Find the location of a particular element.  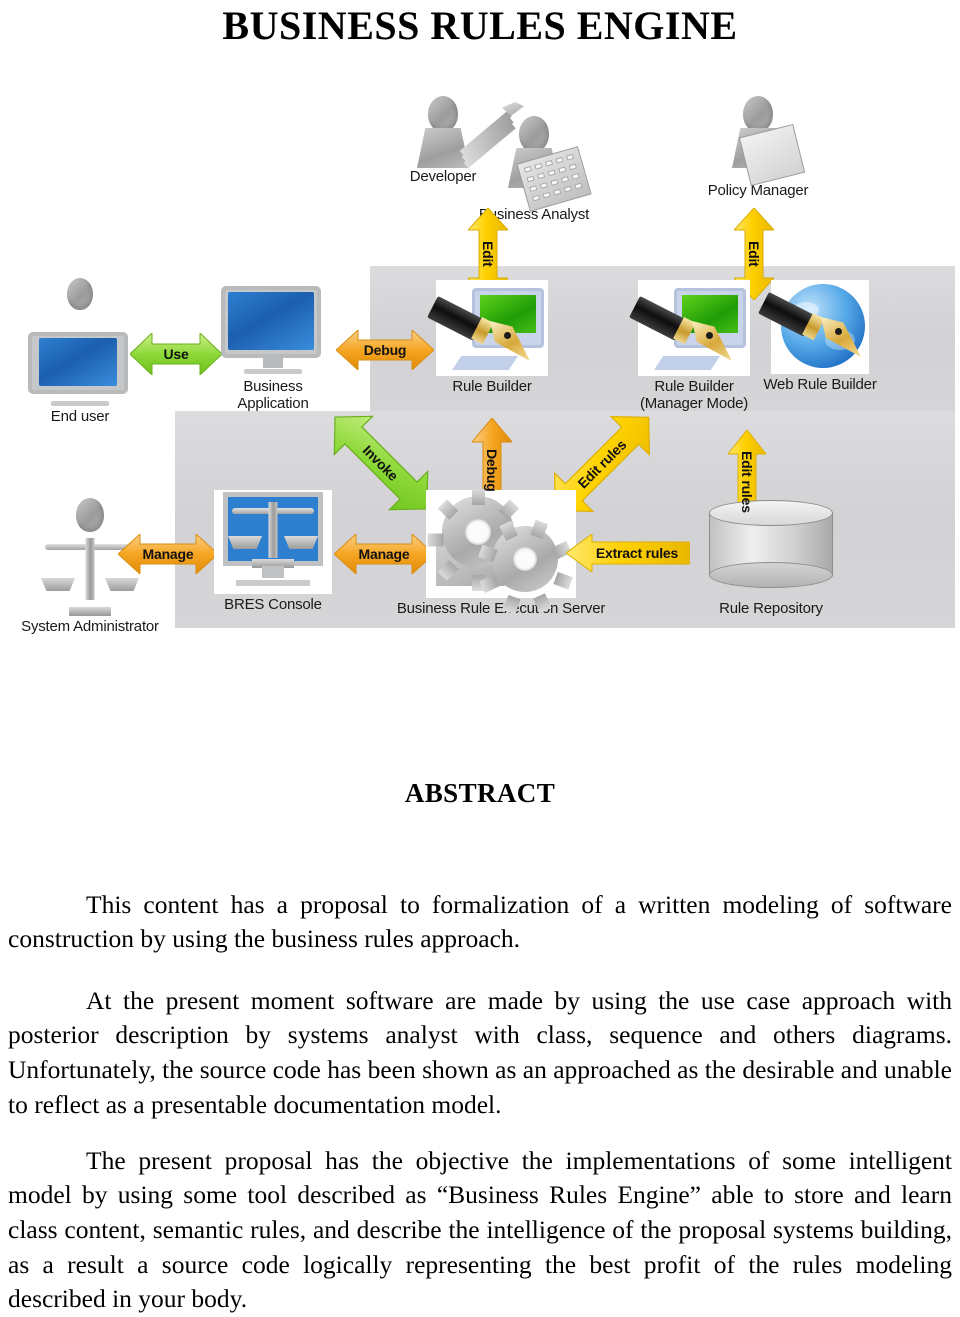

database-cylinder-icon is located at coordinates (771, 548).